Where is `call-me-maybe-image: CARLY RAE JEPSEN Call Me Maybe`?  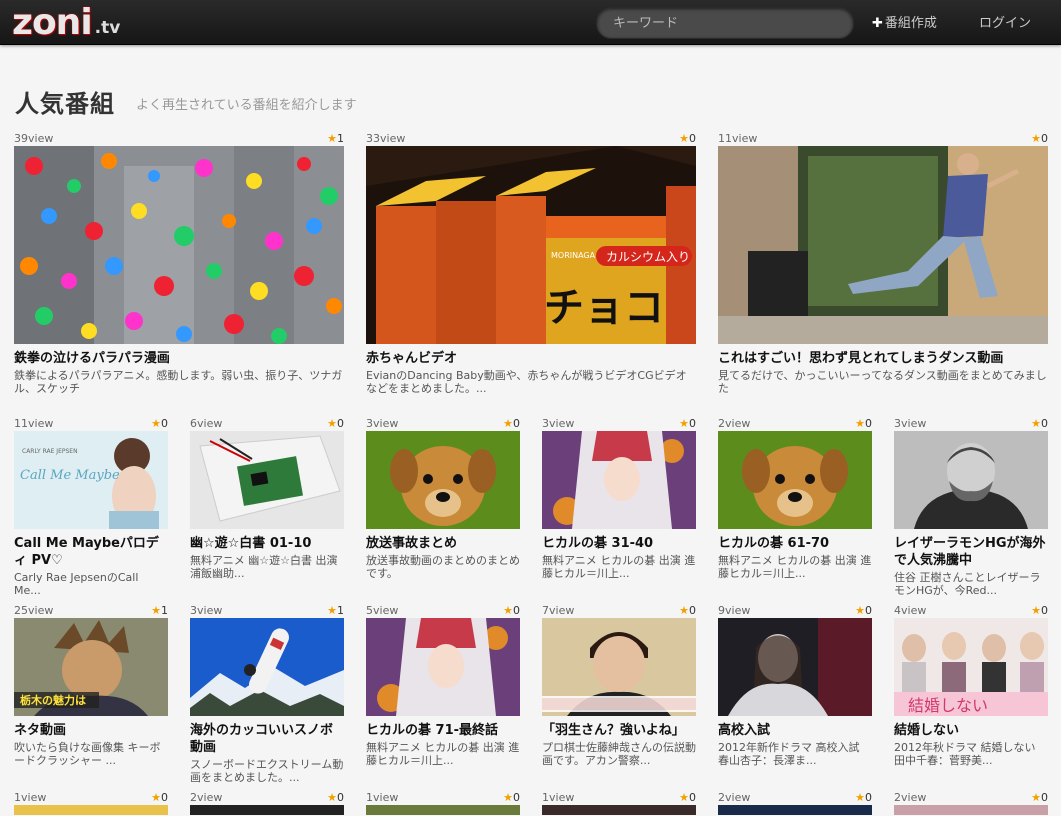 call-me-maybe-image: CARLY RAE JEPSEN Call Me Maybe is located at coordinates (91, 480).